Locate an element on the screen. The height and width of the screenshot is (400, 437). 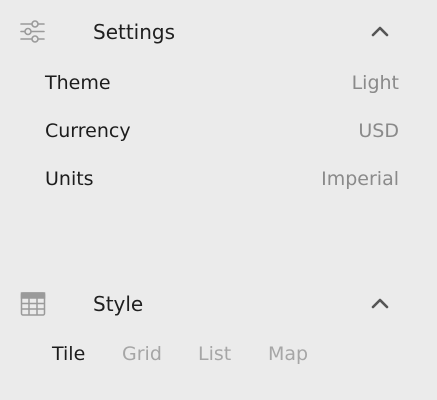
row-value: USD is located at coordinates (378, 131).